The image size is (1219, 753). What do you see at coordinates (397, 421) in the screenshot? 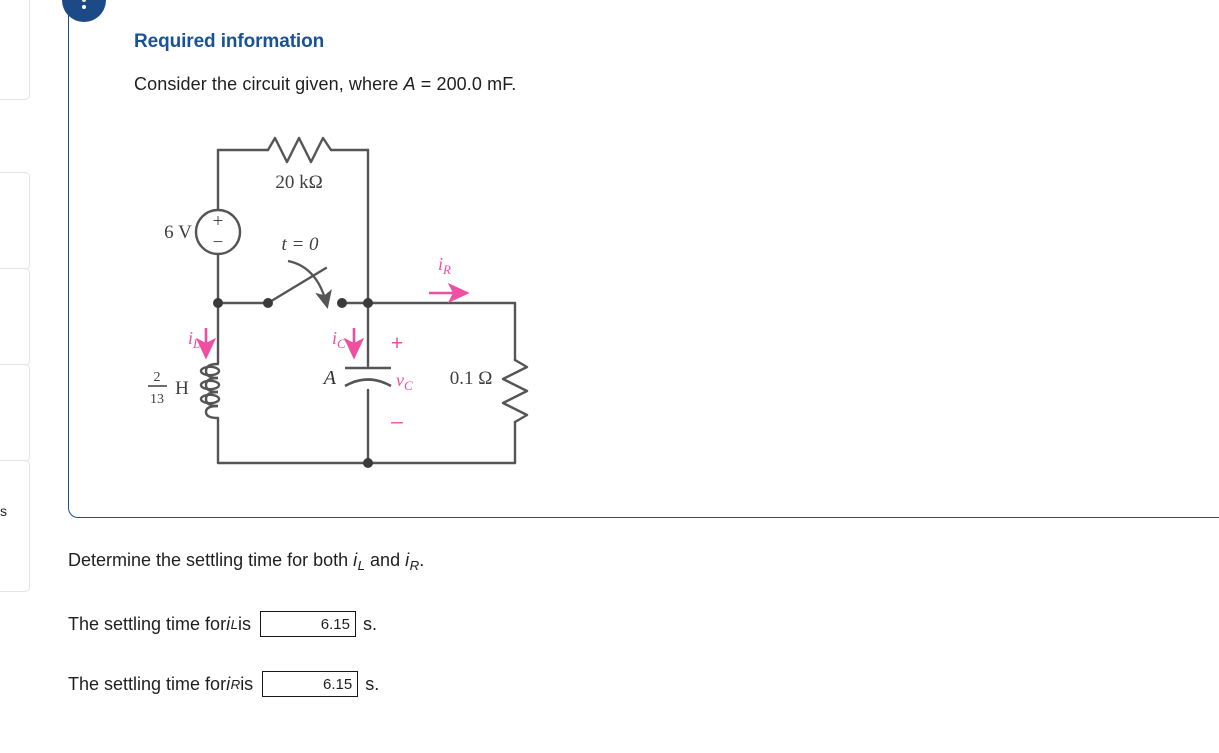
I see `capacitor-minus-sign: –` at bounding box center [397, 421].